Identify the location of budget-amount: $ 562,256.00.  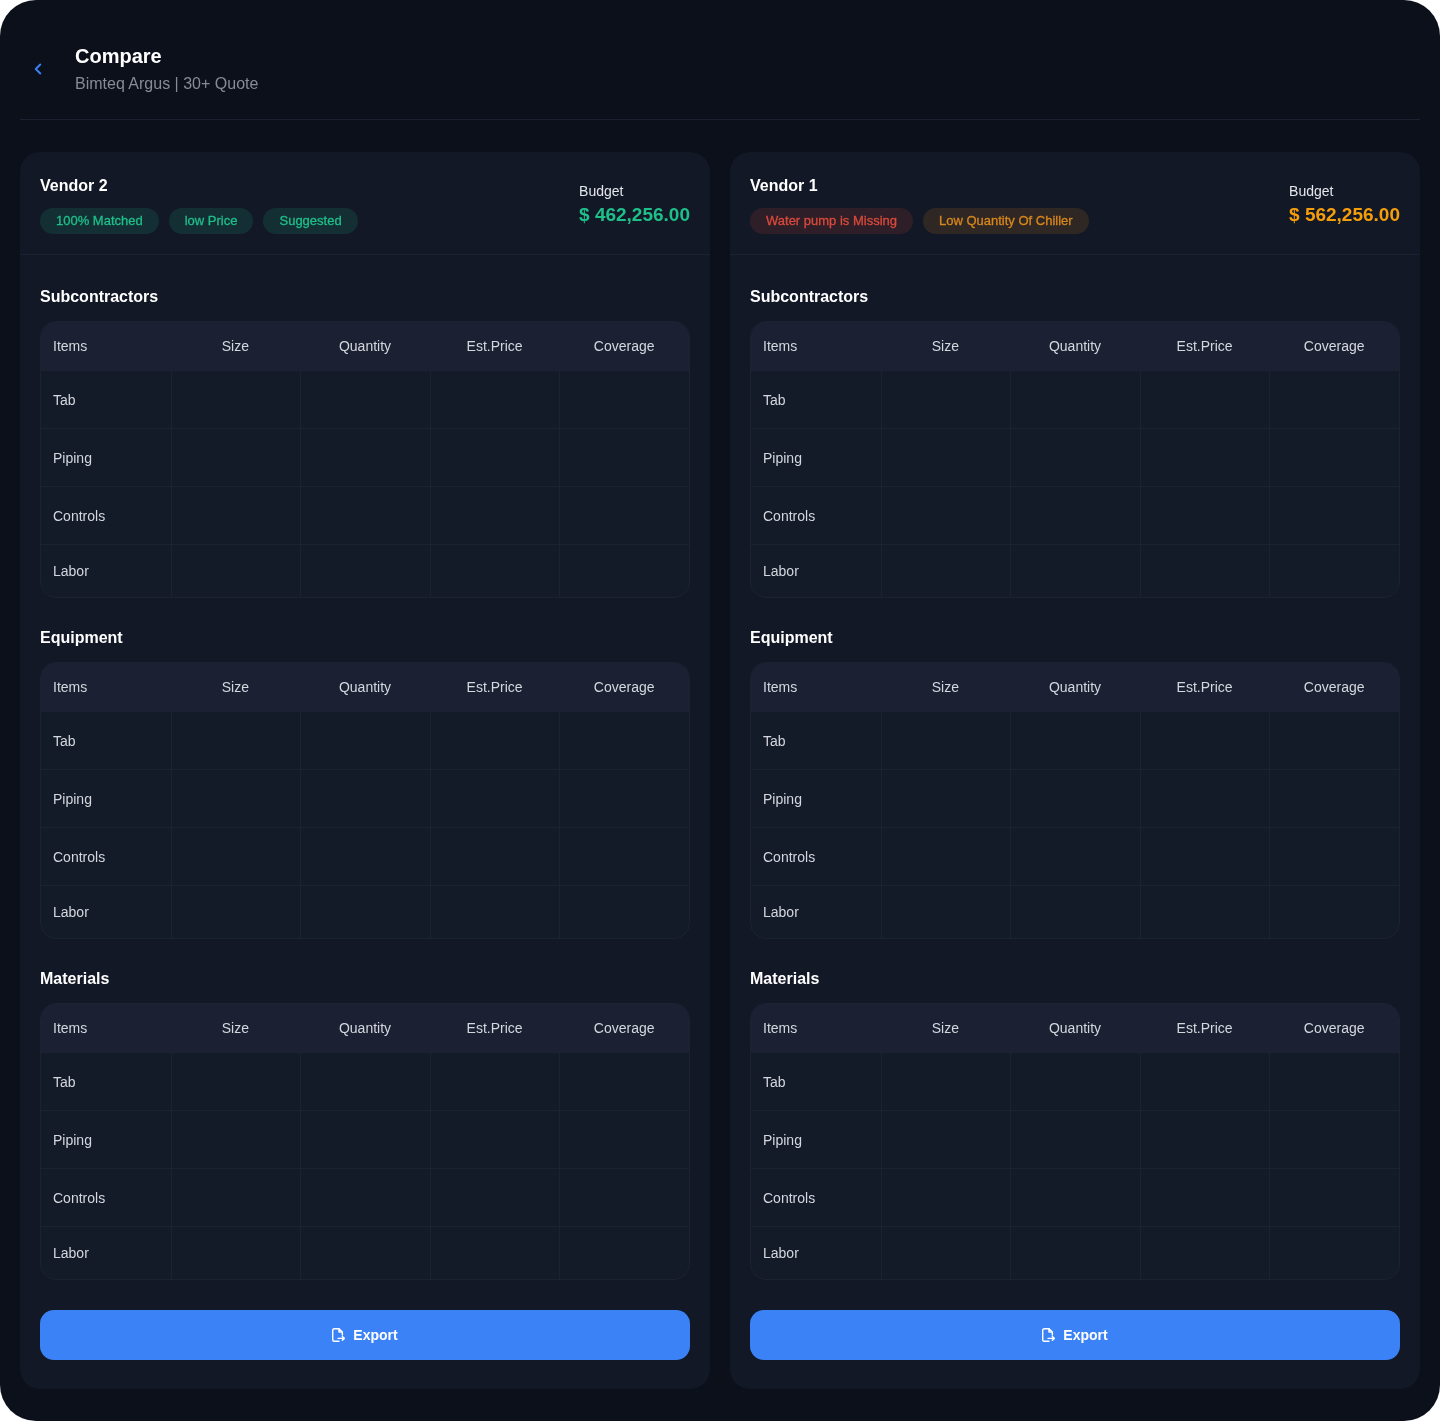
(1344, 215).